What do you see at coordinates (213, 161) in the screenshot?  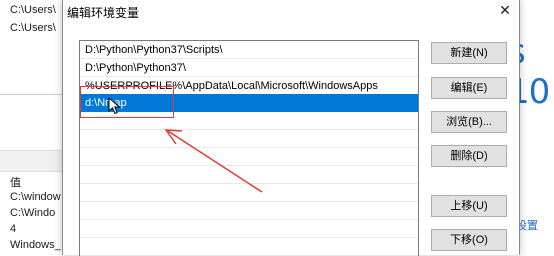 I see `annotation-arrow-icon` at bounding box center [213, 161].